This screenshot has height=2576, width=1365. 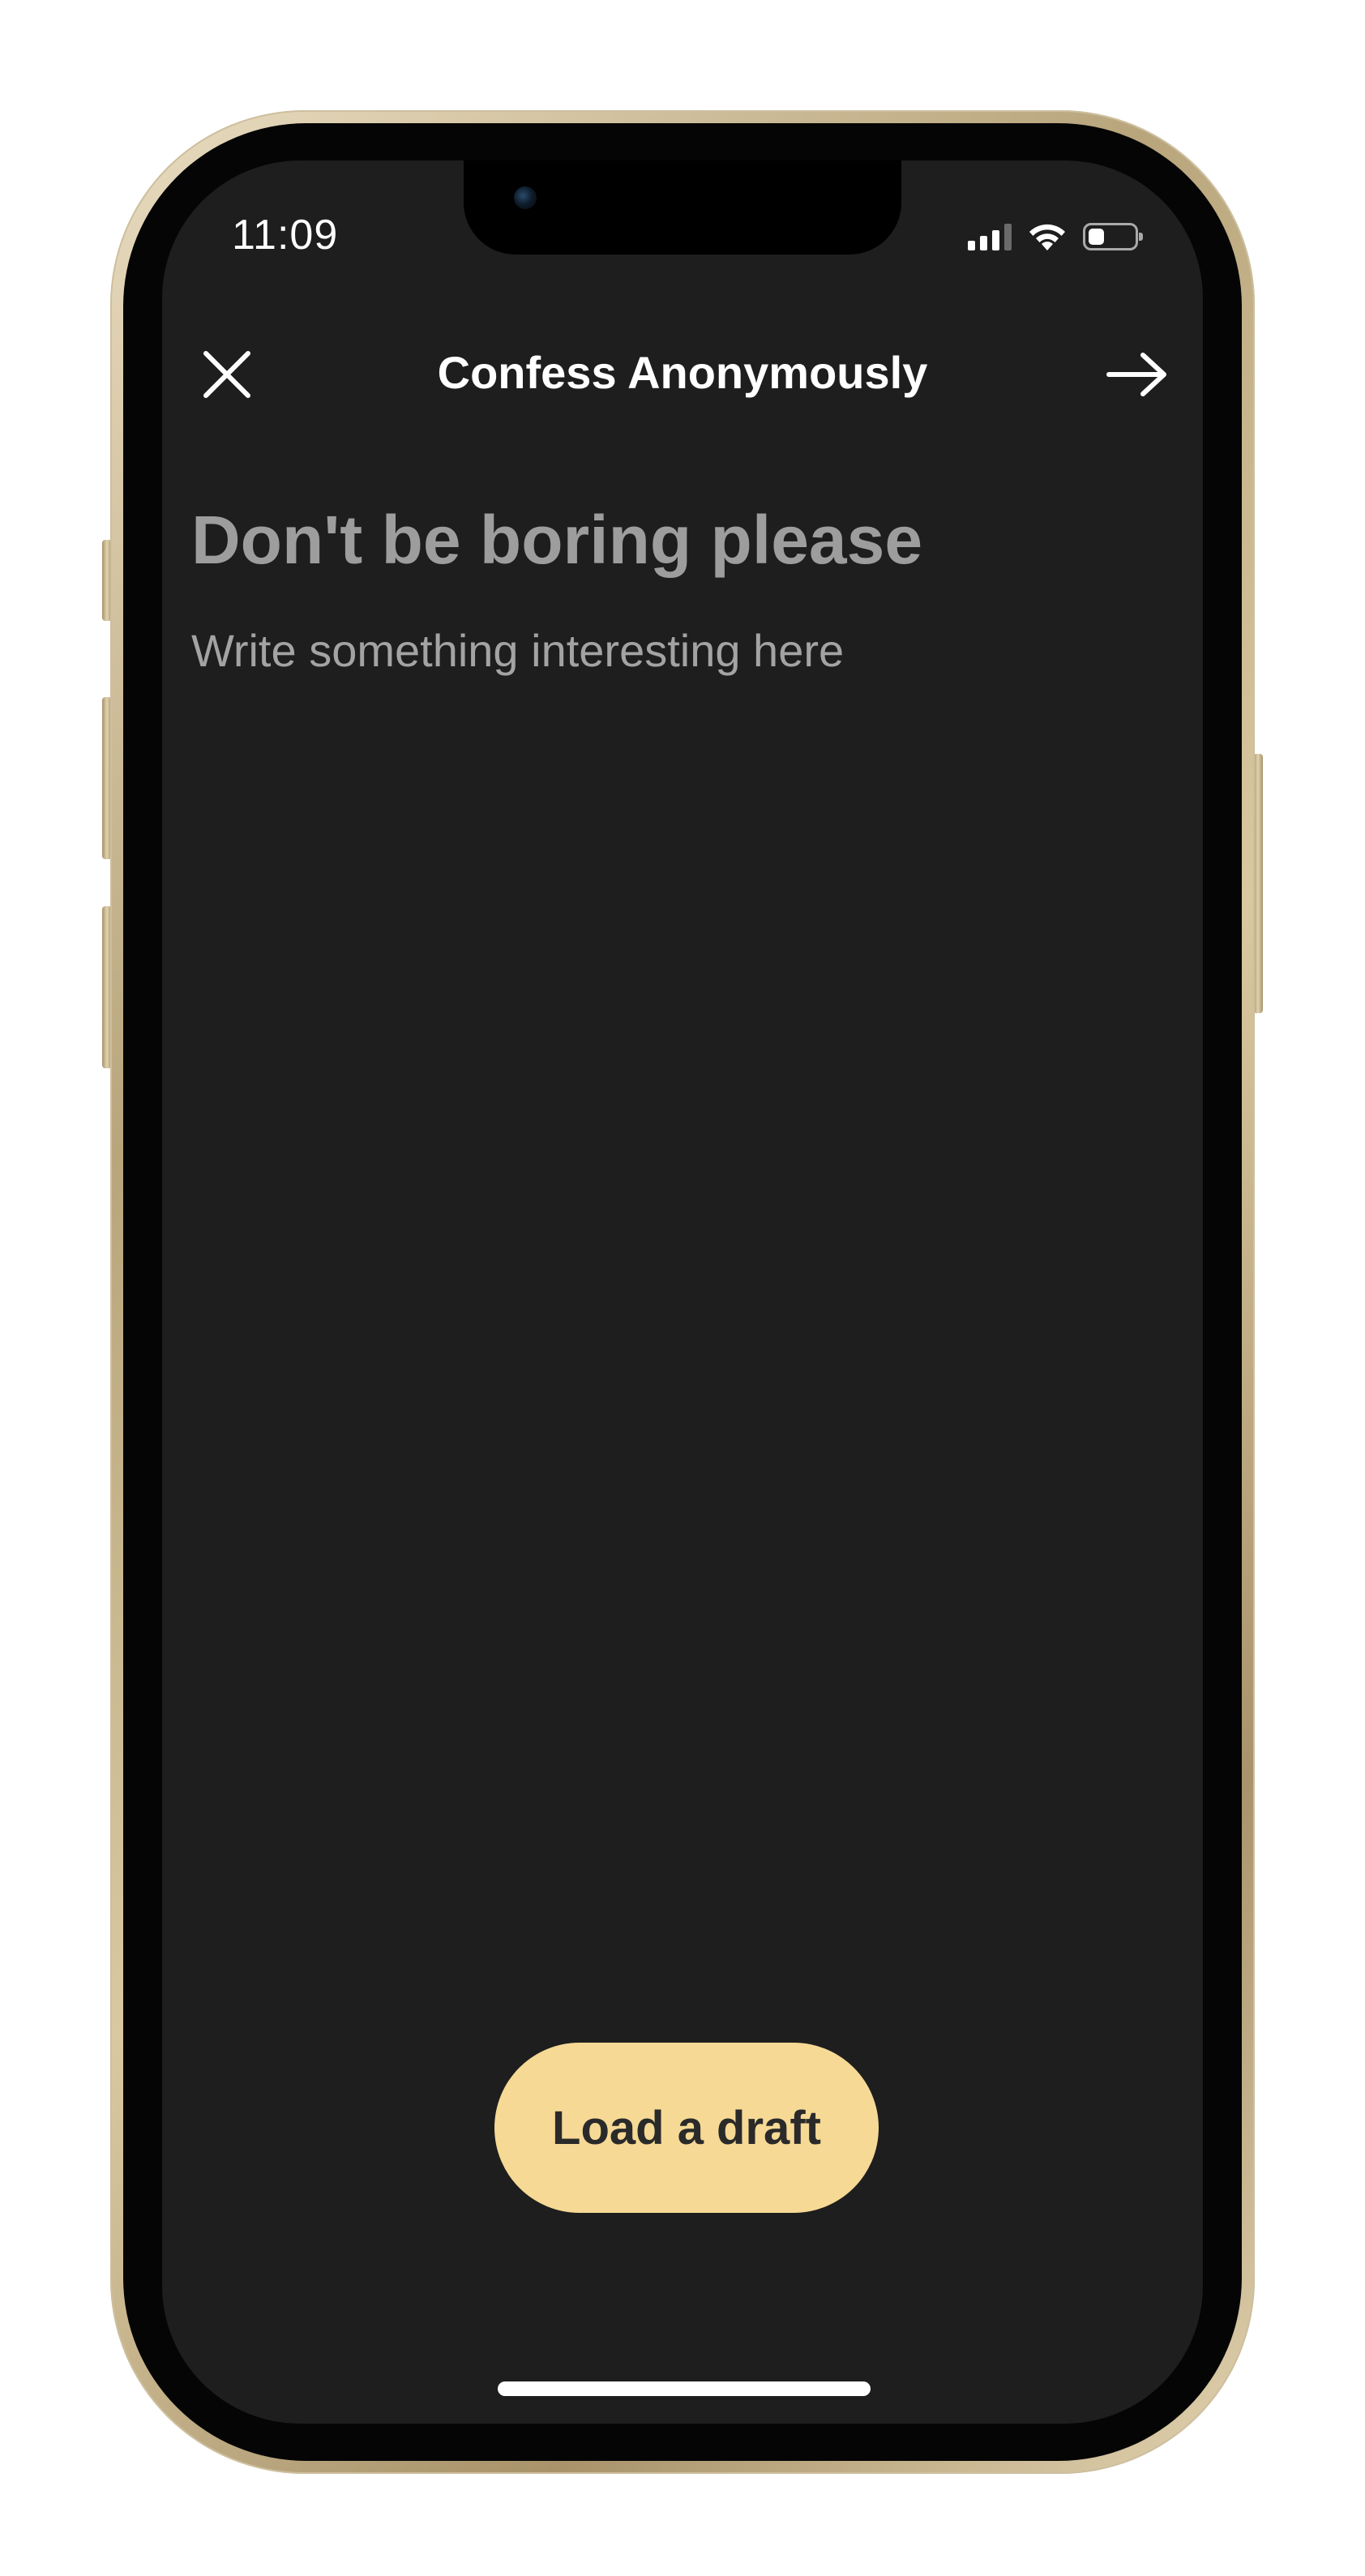 What do you see at coordinates (677, 651) in the screenshot?
I see `confession-body-input: Write something interesting here` at bounding box center [677, 651].